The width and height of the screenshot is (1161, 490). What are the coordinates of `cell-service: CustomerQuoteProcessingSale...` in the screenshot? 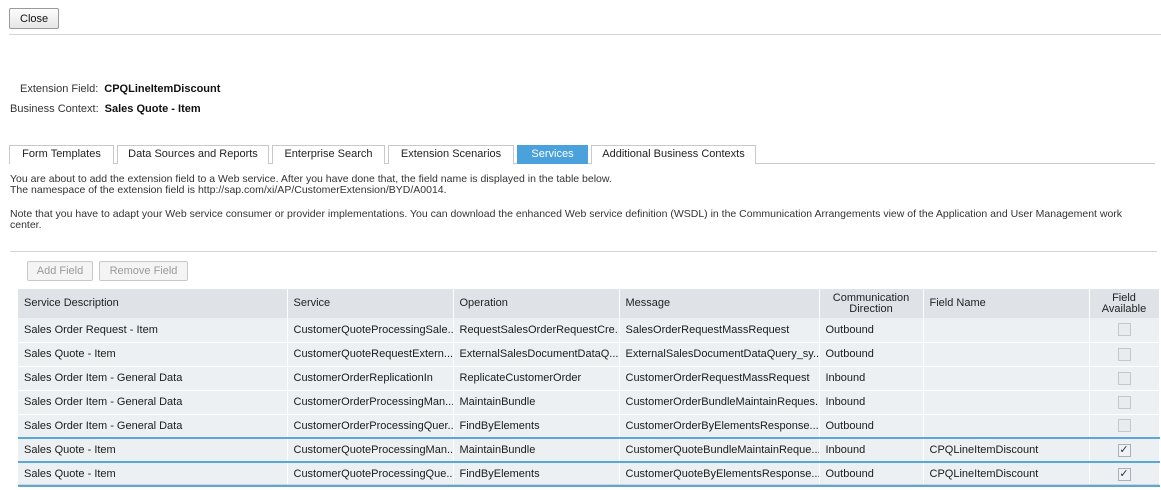 It's located at (370, 330).